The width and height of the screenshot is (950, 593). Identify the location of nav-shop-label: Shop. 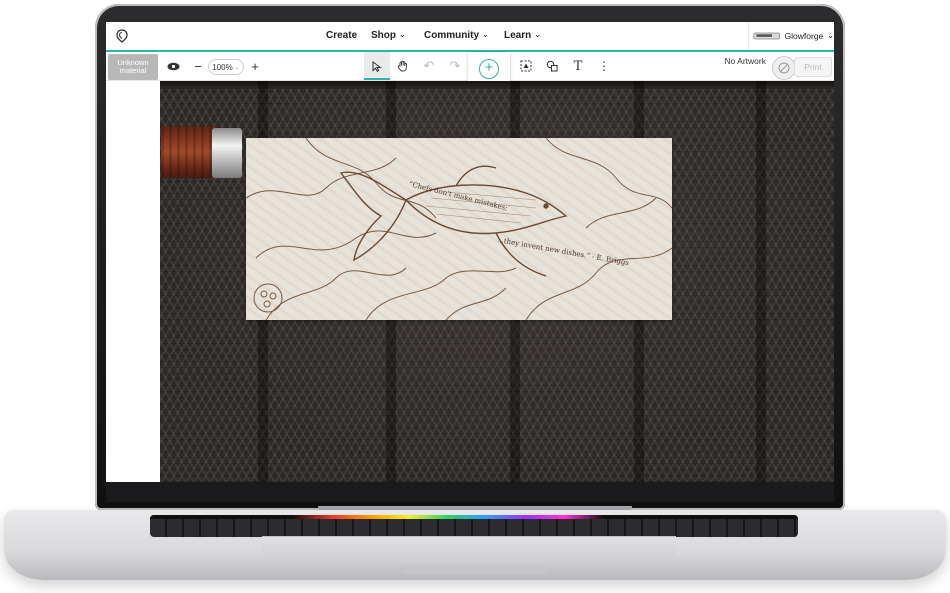
(383, 35).